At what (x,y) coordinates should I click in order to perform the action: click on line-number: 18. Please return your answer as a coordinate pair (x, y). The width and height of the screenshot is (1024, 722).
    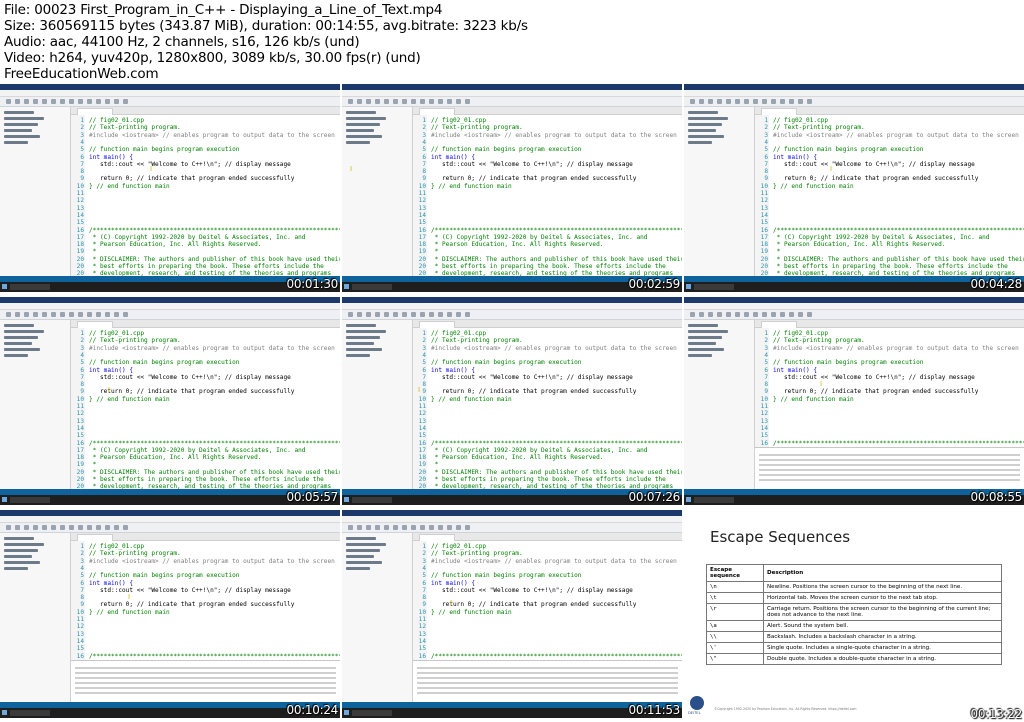
    Looking at the image, I should click on (422, 458).